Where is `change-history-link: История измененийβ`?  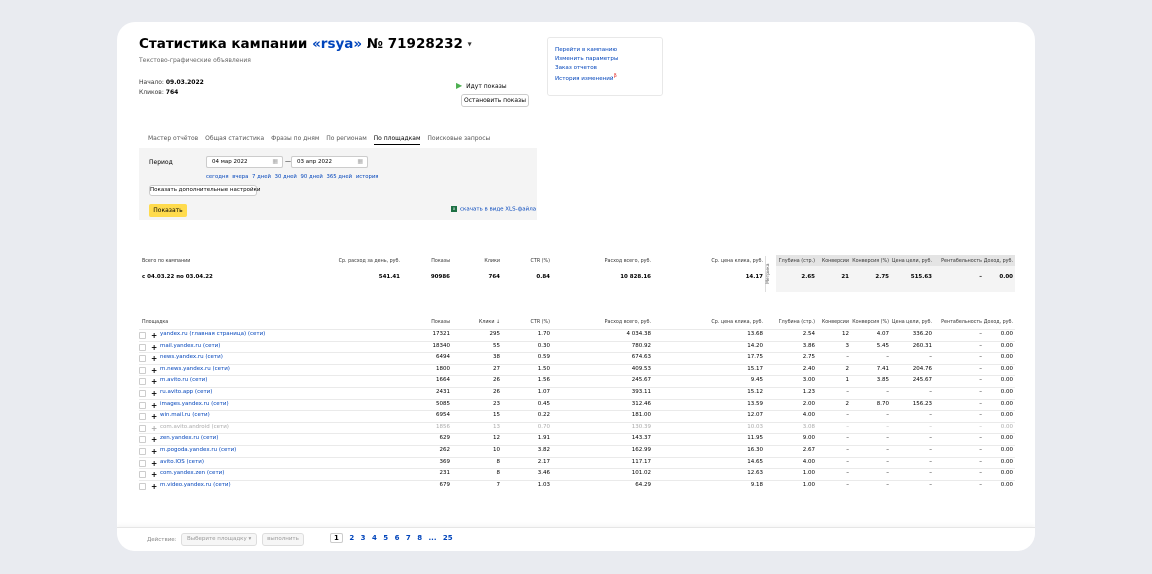 change-history-link: История измененийβ is located at coordinates (605, 78).